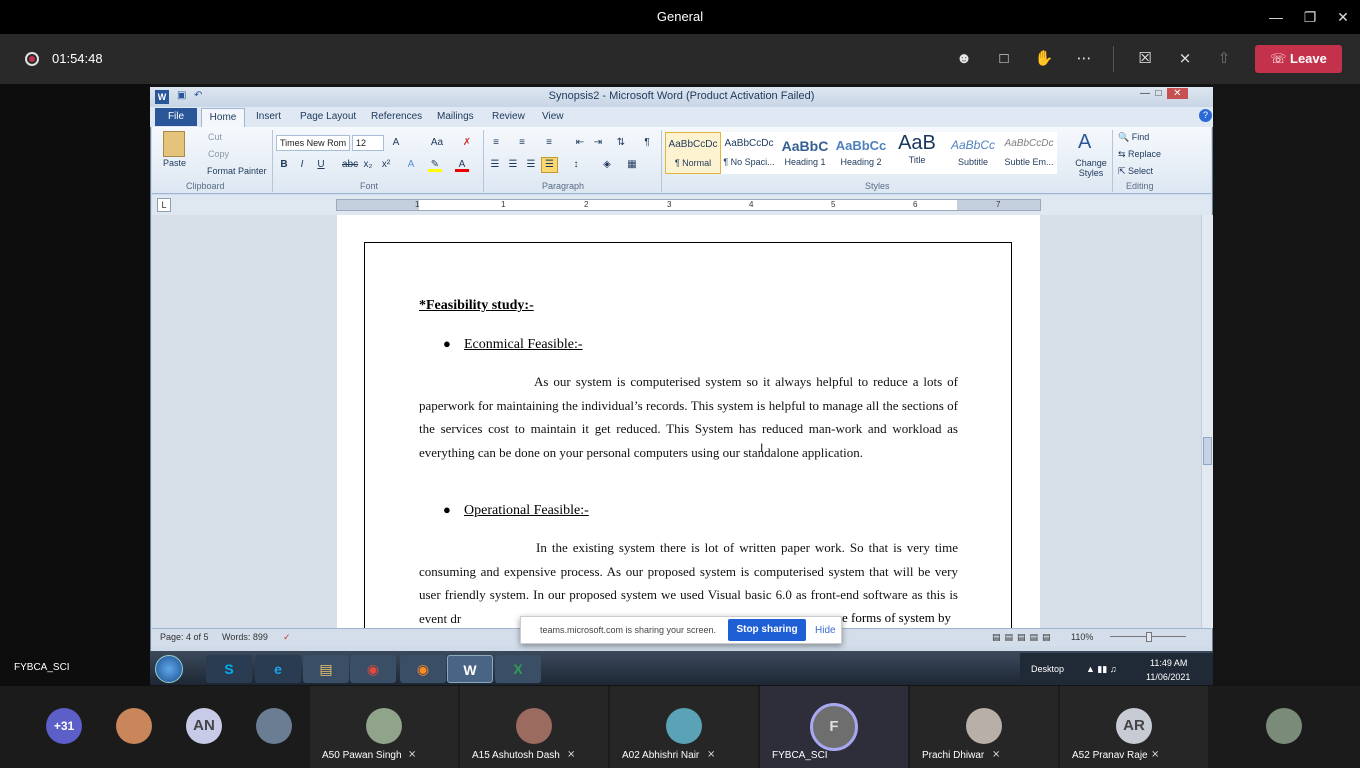 The height and width of the screenshot is (768, 1360). What do you see at coordinates (1091, 168) in the screenshot?
I see `change-styles-button: Change Styles` at bounding box center [1091, 168].